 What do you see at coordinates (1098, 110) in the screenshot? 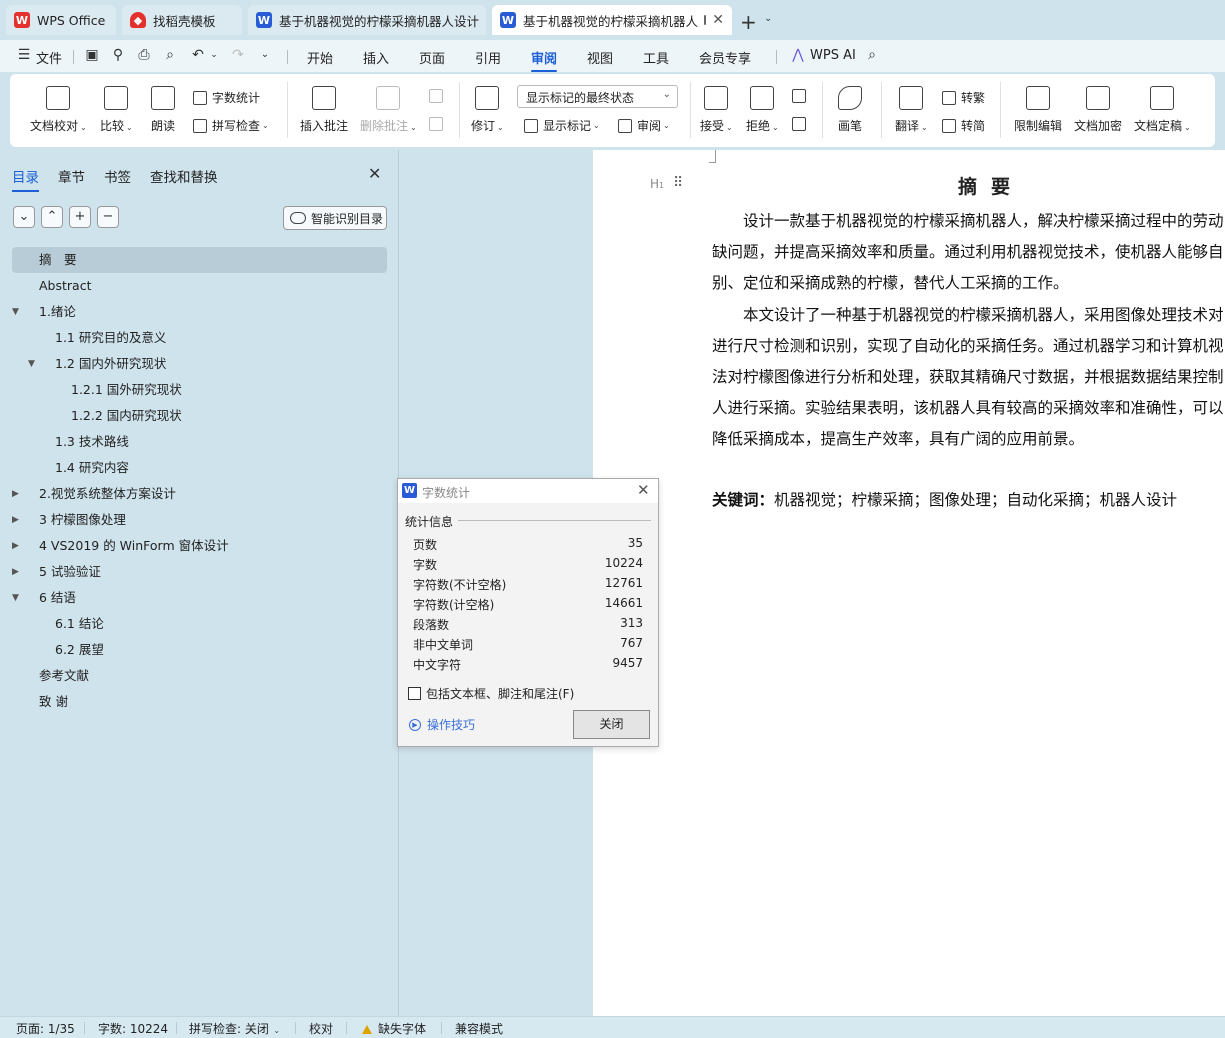
I see `encrypt-button: 文档加密` at bounding box center [1098, 110].